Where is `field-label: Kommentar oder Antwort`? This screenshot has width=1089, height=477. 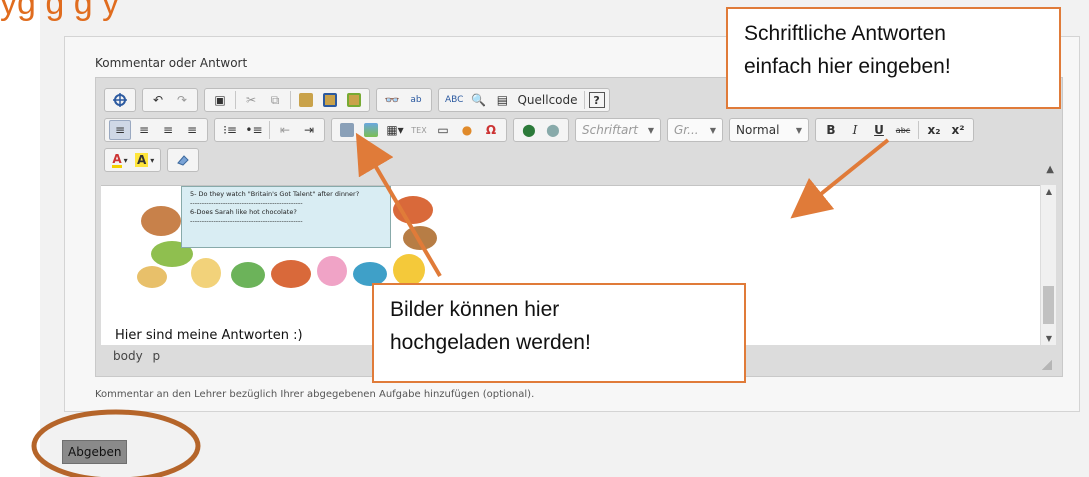
field-label: Kommentar oder Antwort is located at coordinates (171, 63).